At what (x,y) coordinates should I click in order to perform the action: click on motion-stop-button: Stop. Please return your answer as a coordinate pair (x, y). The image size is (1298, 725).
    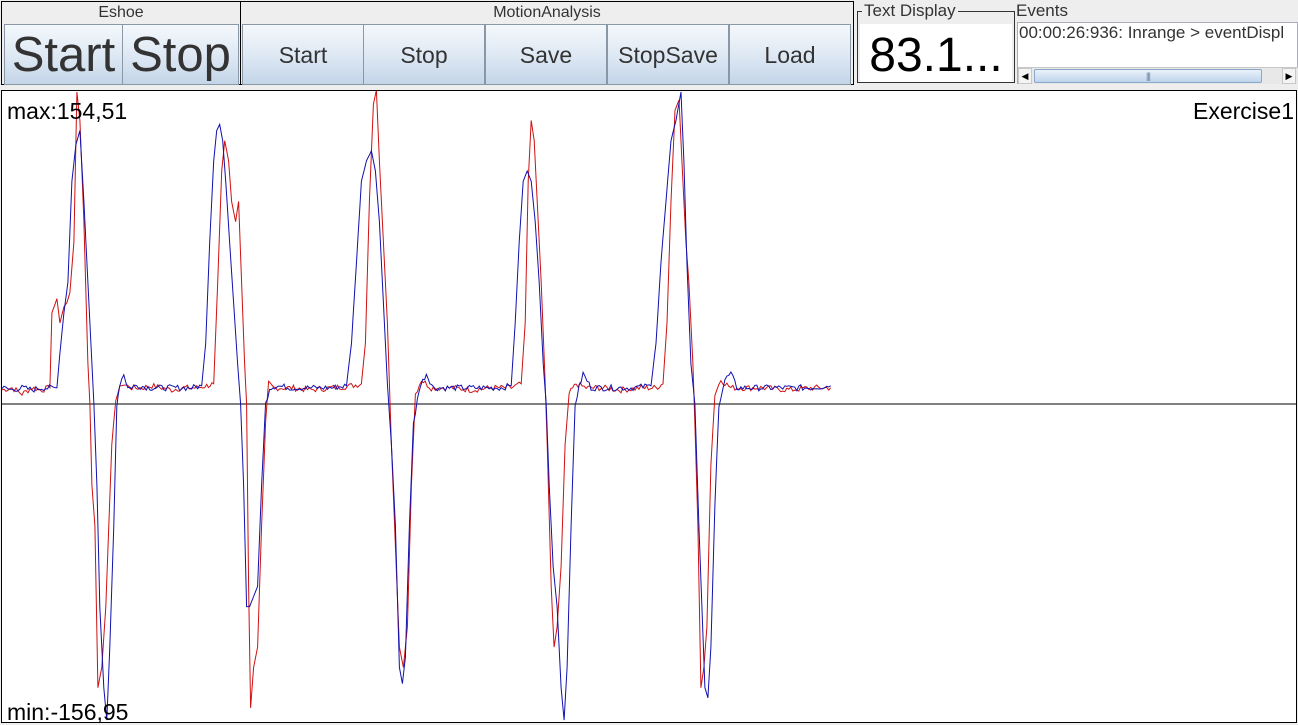
    Looking at the image, I should click on (424, 54).